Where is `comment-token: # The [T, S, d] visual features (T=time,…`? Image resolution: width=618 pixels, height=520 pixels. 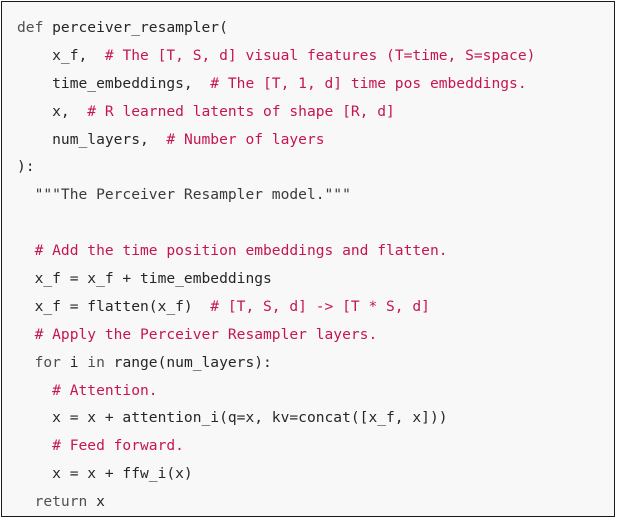
comment-token: # The [T, S, d] visual features (T=time,… is located at coordinates (320, 55).